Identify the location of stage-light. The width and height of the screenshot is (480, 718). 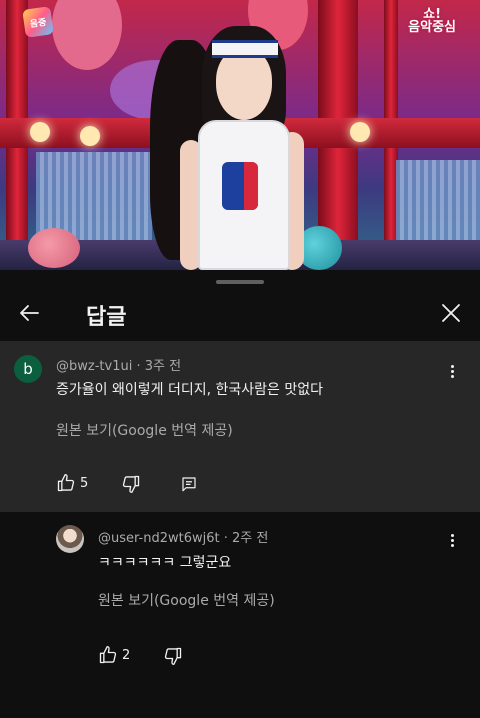
(87, 35).